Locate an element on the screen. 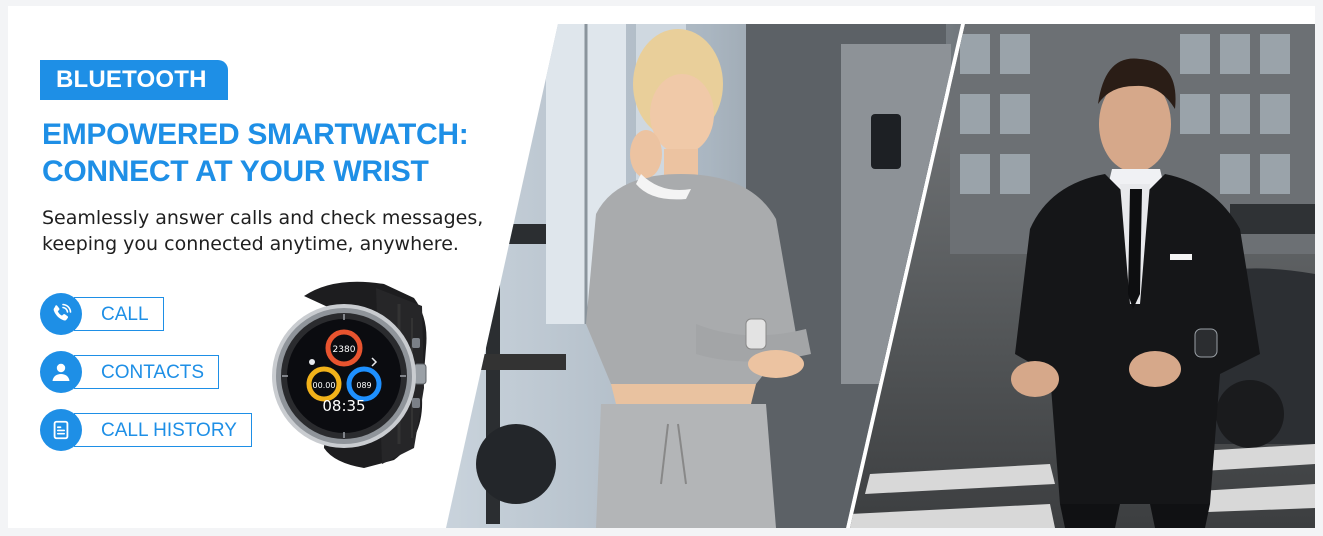  feature-call-history: CALL HISTORY is located at coordinates (146, 430).